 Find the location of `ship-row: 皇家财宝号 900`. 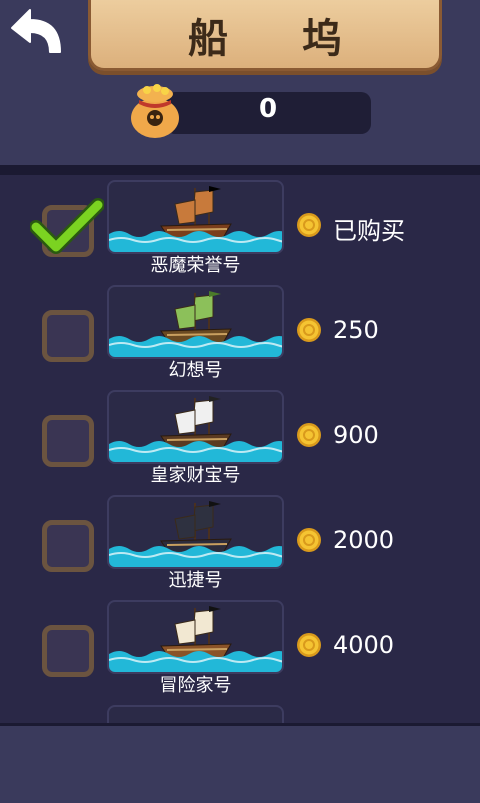

ship-row: 皇家财宝号 900 is located at coordinates (240, 439).